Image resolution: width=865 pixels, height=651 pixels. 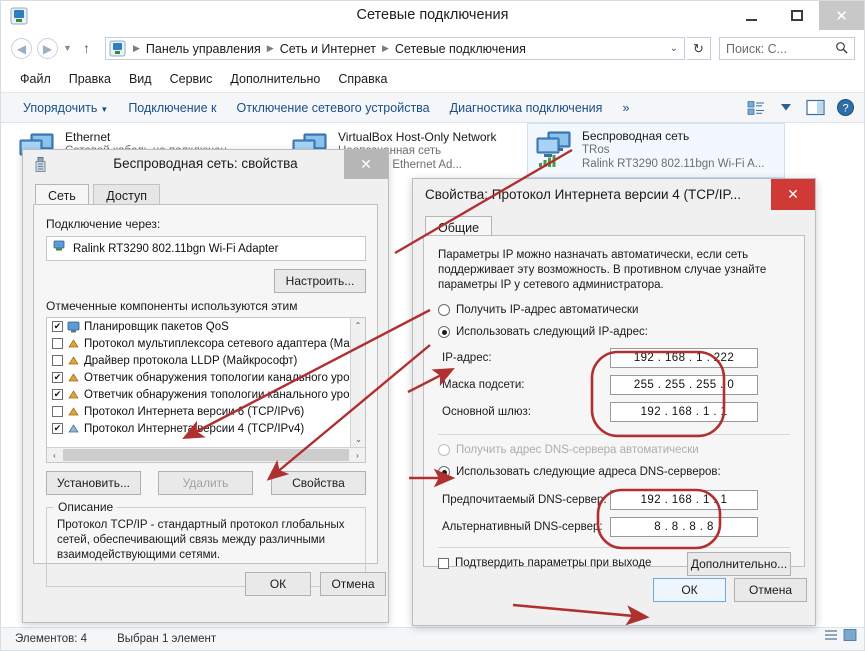 I want to click on menu-view: Вид, so click(x=140, y=79).